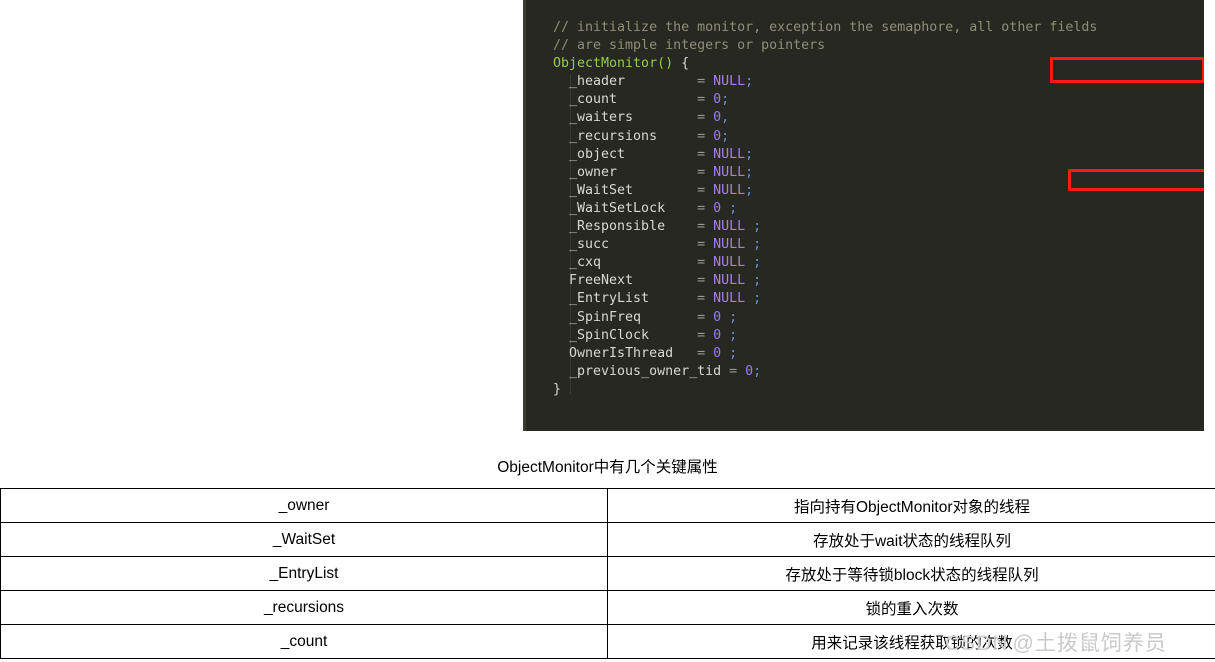 The height and width of the screenshot is (662, 1215). Describe the element at coordinates (625, 118) in the screenshot. I see `code-field-name: _waiters` at that location.